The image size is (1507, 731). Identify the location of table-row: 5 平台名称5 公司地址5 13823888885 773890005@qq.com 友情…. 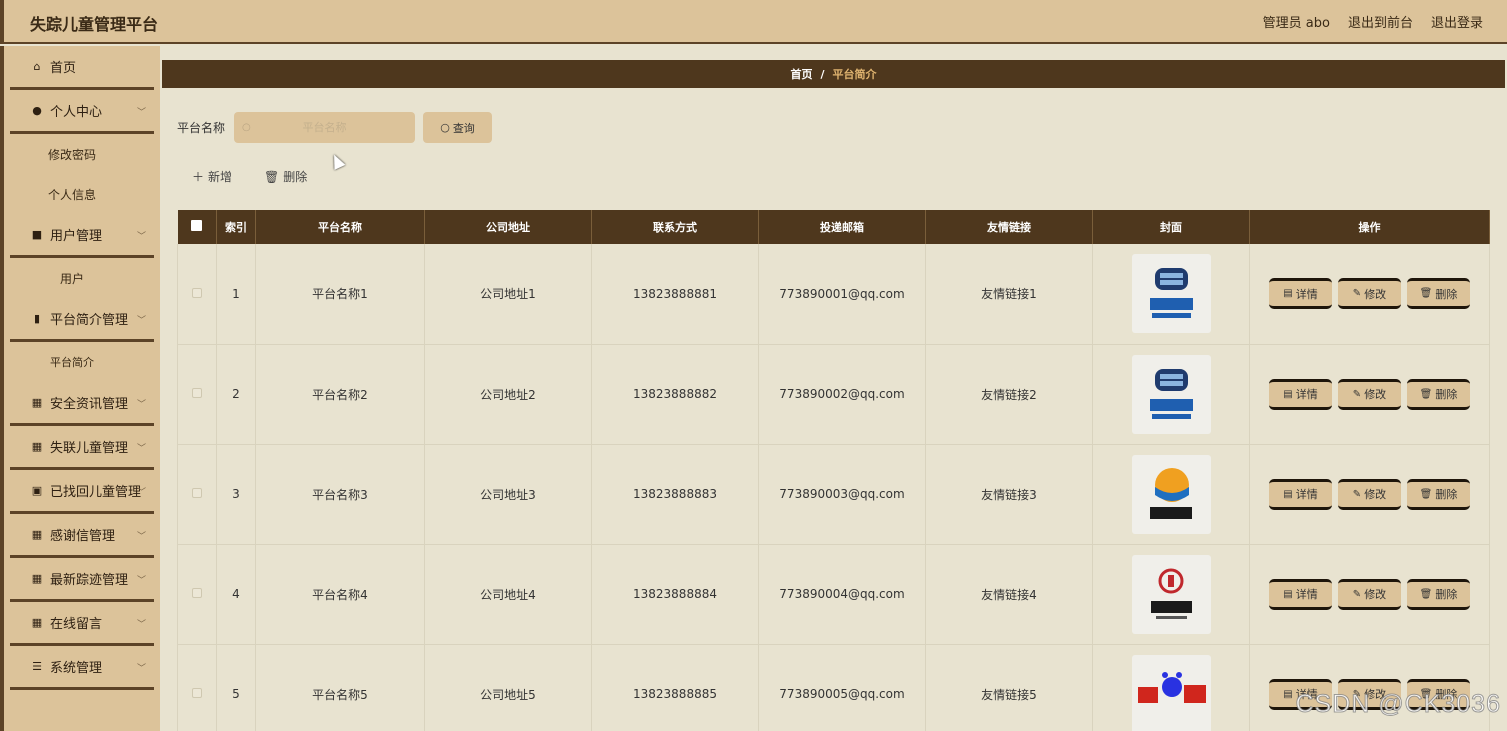
(833, 687).